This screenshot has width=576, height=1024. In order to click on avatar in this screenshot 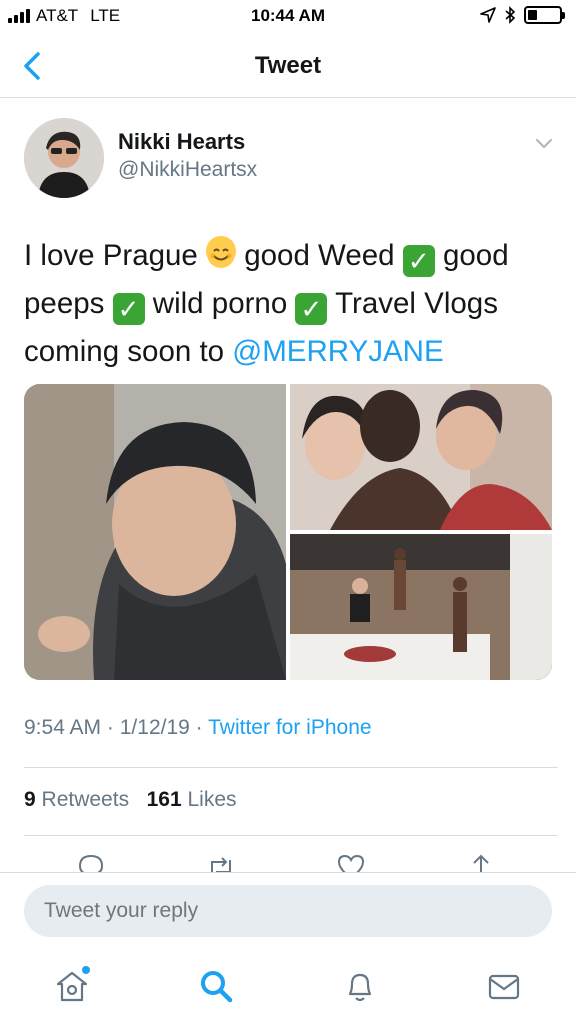, I will do `click(64, 158)`.